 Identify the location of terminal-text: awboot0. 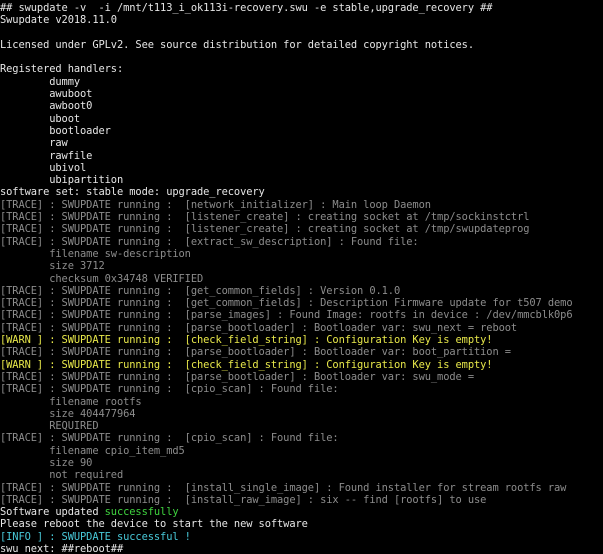
(46, 106).